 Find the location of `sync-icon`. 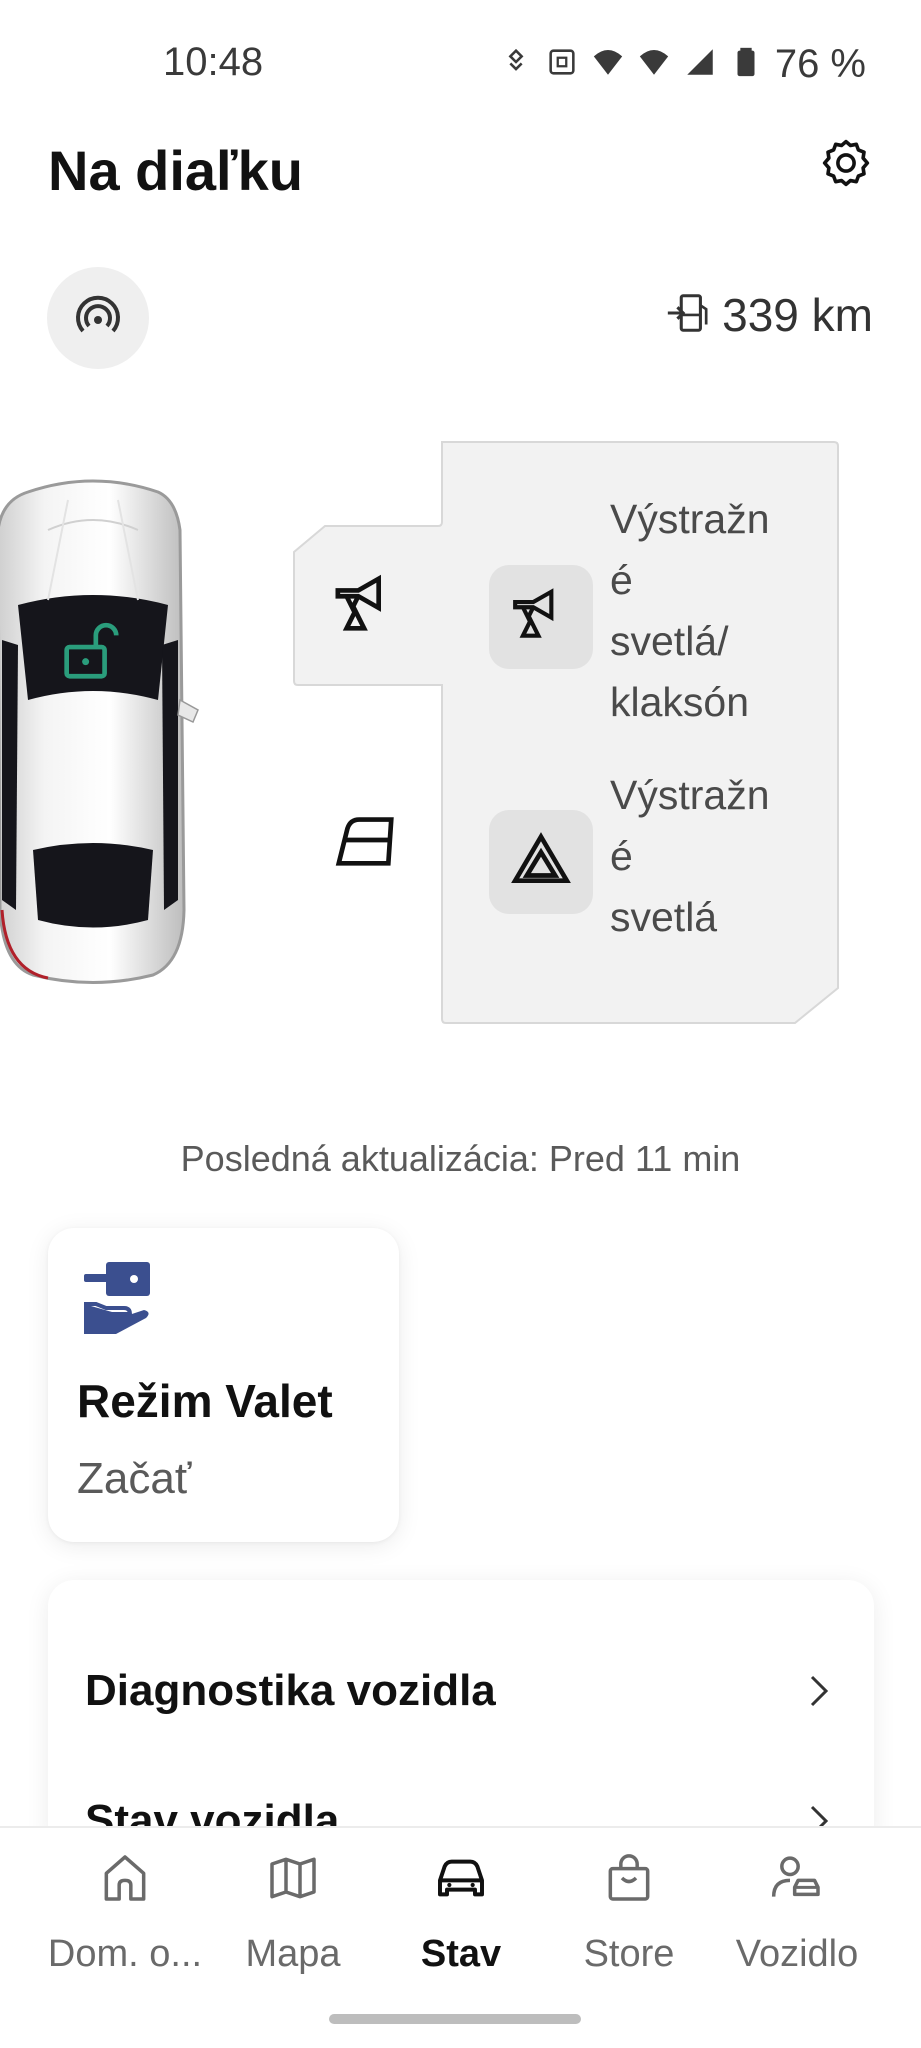

sync-icon is located at coordinates (516, 64).